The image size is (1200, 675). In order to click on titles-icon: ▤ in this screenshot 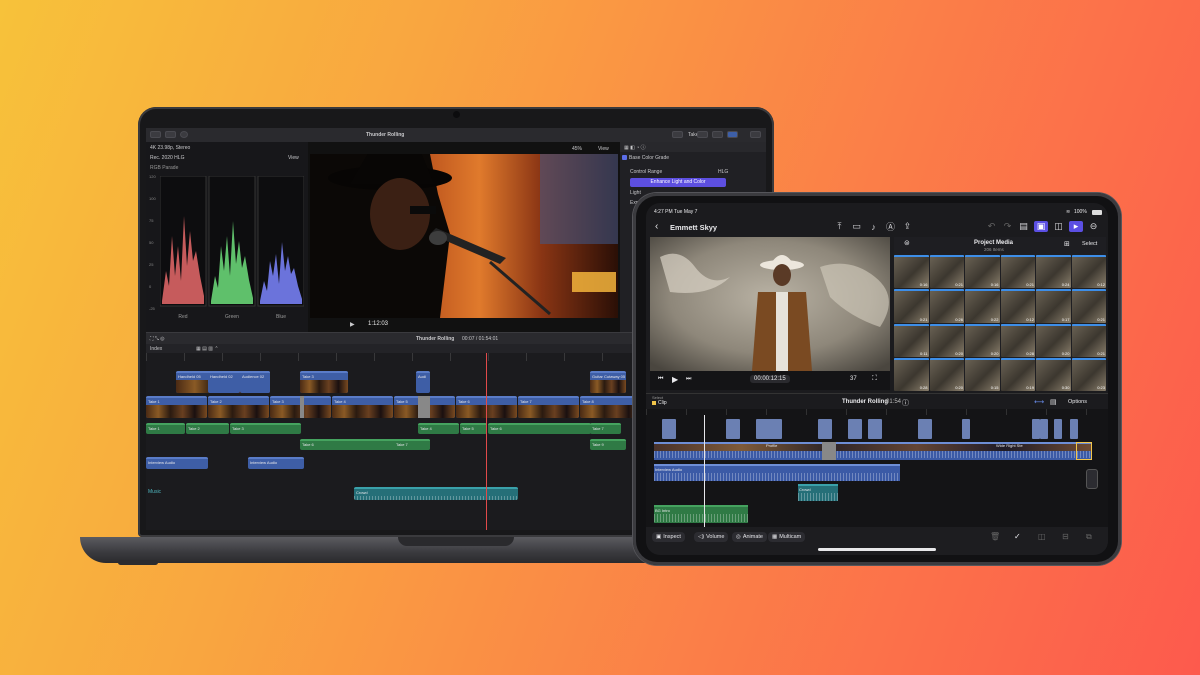, I will do `click(1023, 226)`.